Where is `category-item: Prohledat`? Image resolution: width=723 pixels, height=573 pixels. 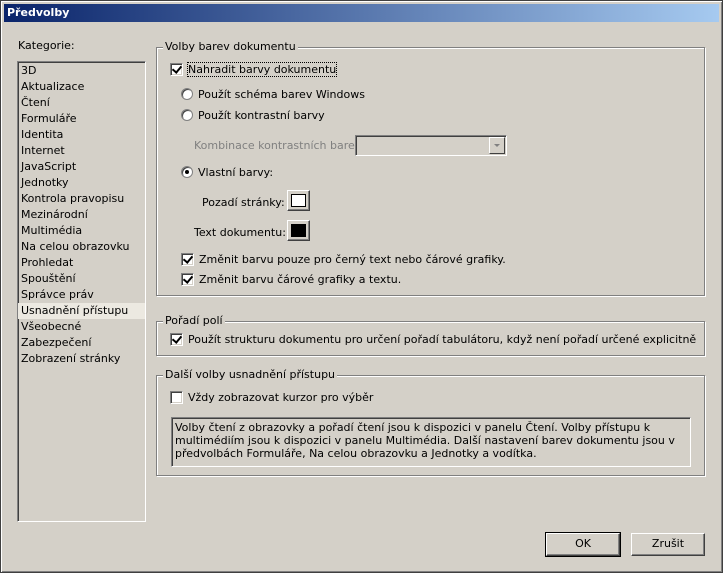
category-item: Prohledat is located at coordinates (81, 263).